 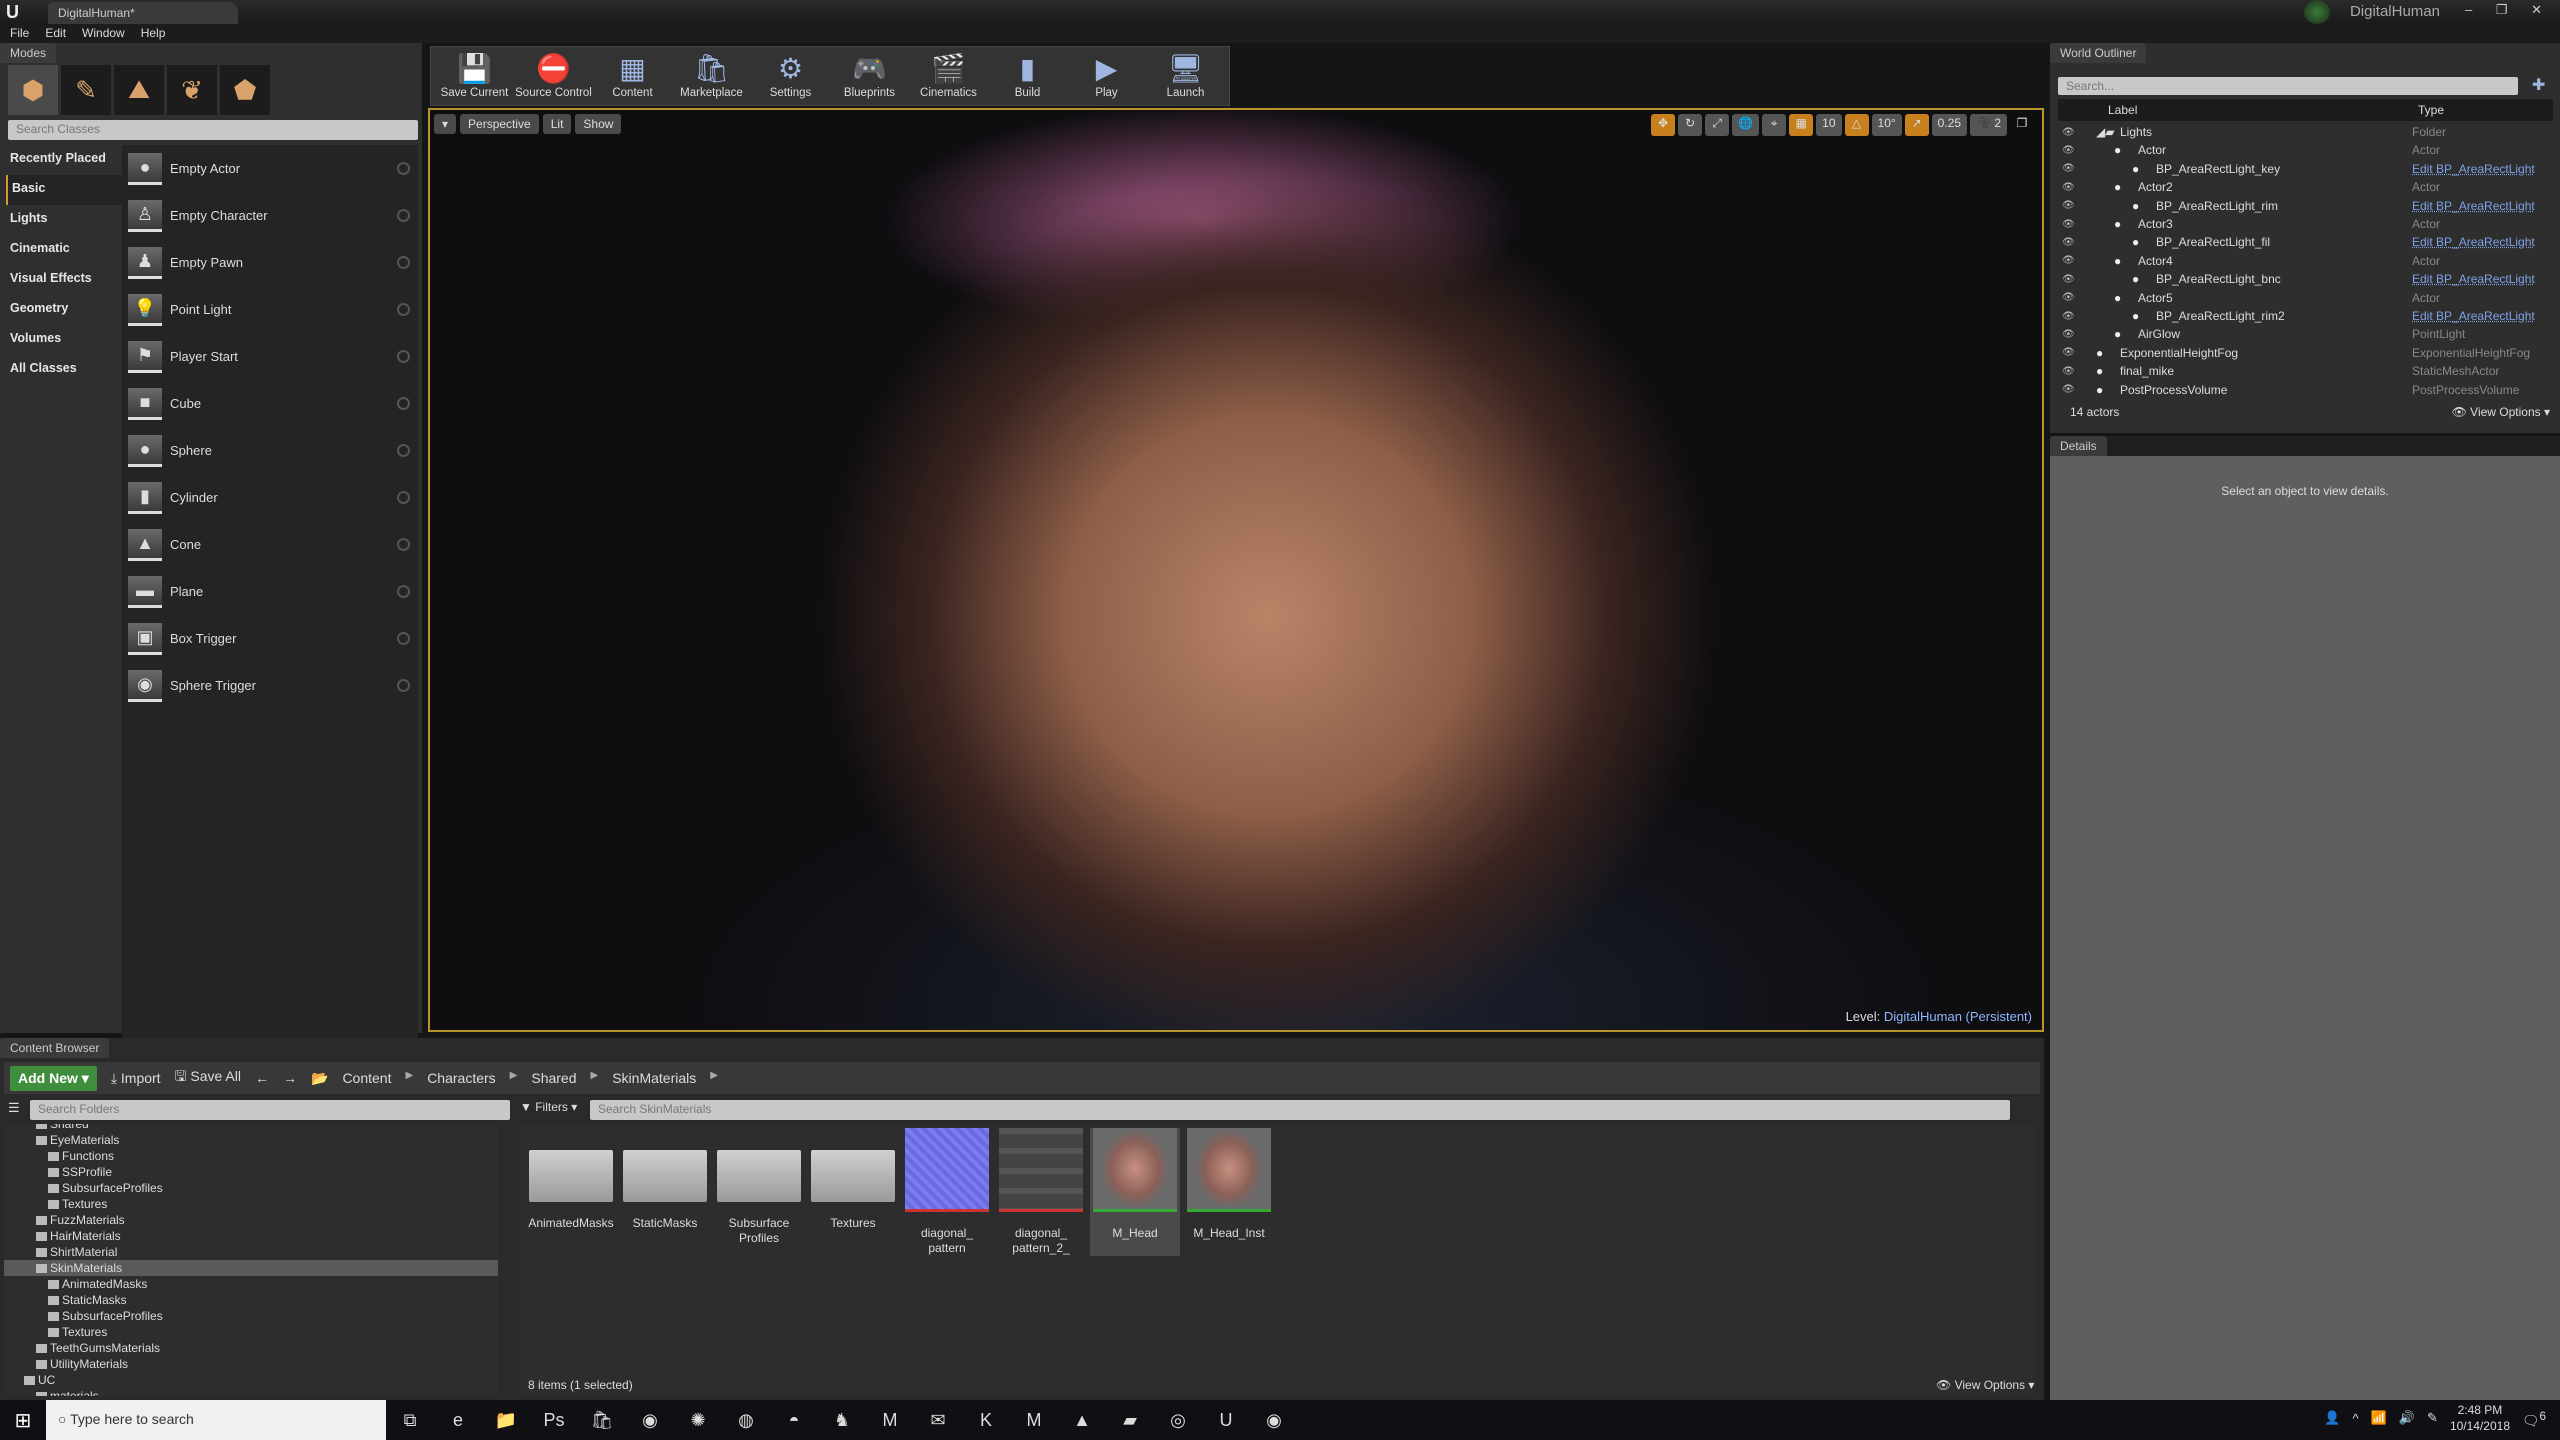 I want to click on world-space-icon: 🌐, so click(x=1746, y=125).